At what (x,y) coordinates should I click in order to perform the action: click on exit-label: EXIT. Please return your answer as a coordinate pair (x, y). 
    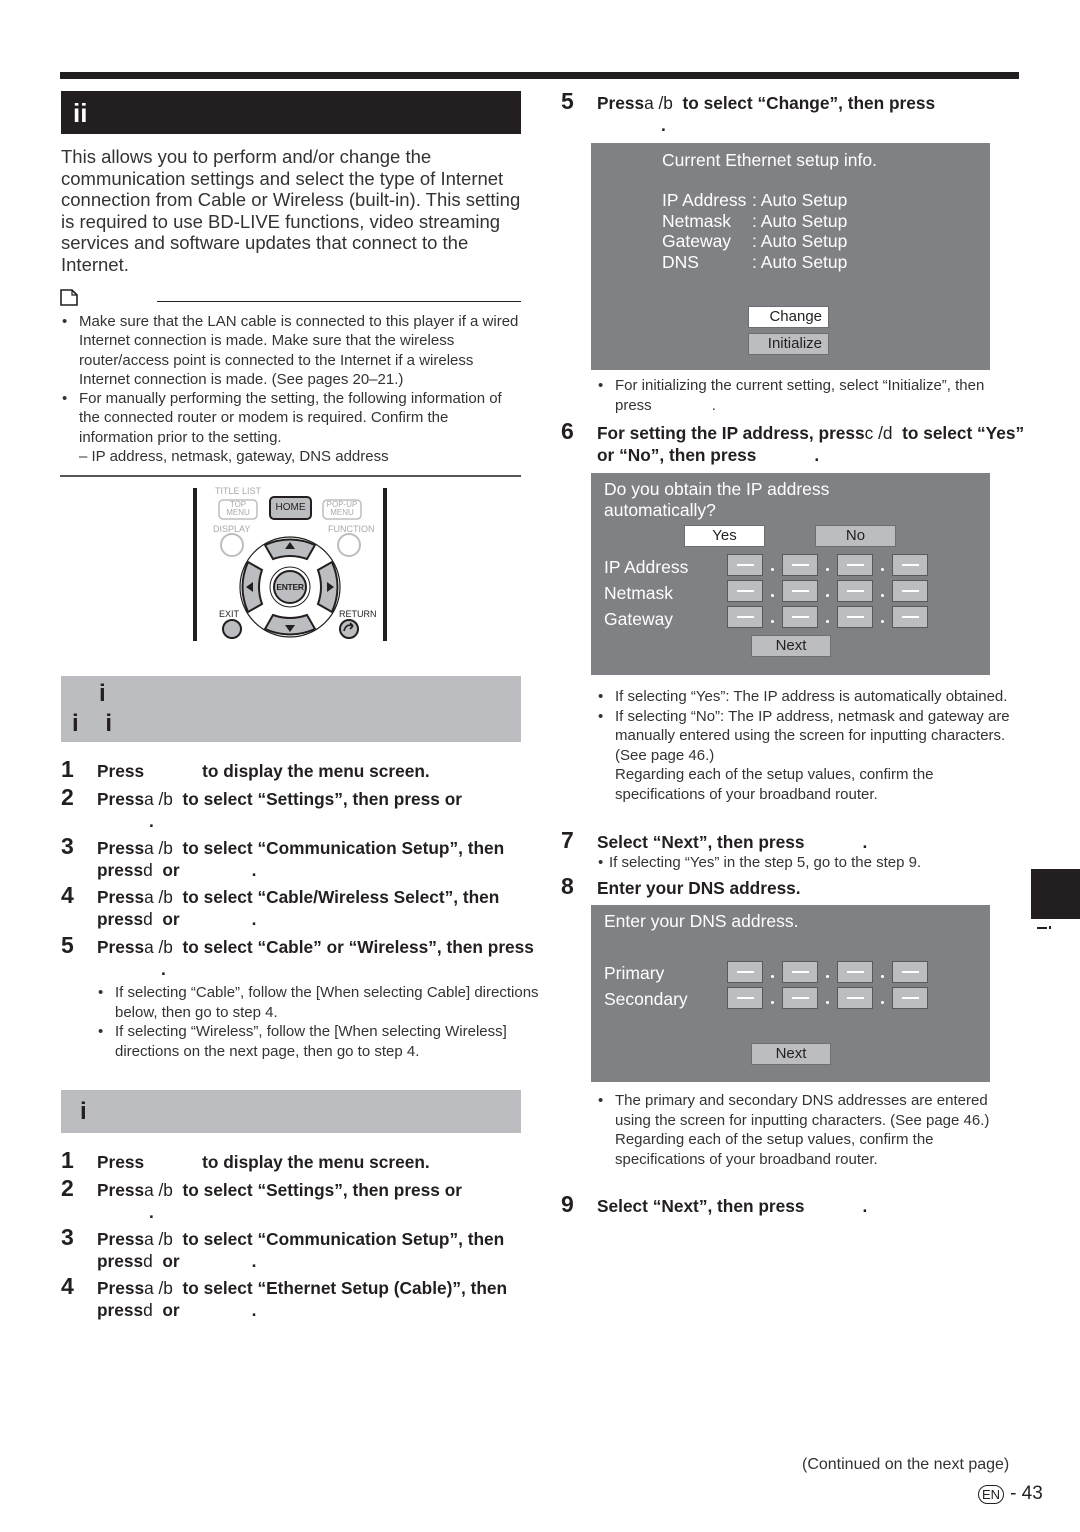
    Looking at the image, I should click on (229, 614).